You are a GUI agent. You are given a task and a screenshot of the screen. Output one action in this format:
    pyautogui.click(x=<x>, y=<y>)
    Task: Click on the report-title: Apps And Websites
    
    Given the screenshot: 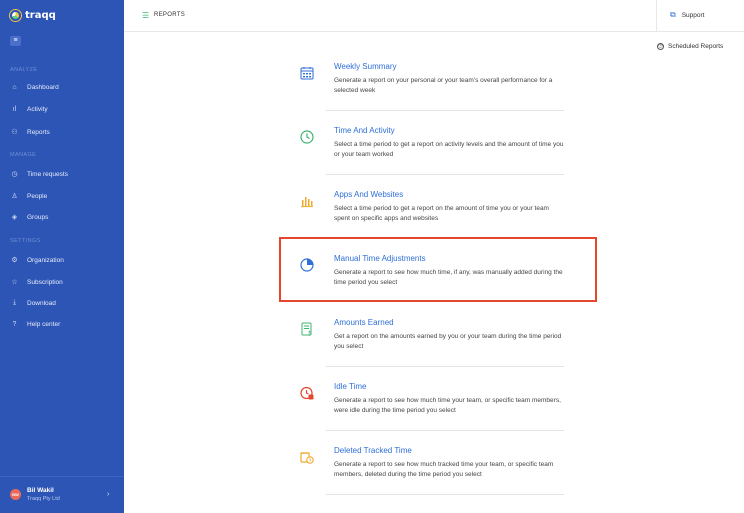 What is the action you would take?
    pyautogui.click(x=369, y=194)
    